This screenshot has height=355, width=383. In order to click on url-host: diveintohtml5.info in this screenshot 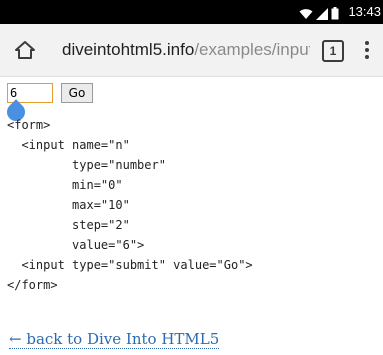, I will do `click(128, 49)`.